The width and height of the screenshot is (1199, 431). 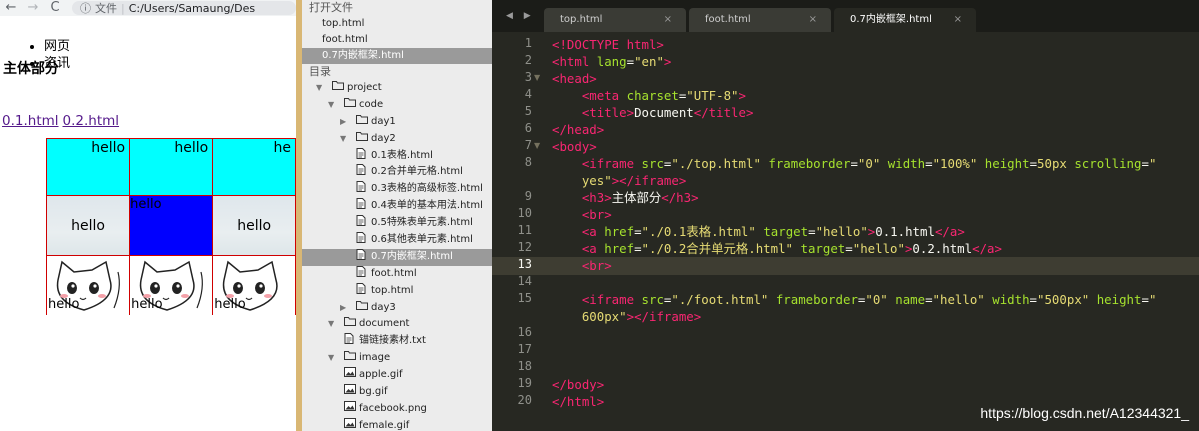 I want to click on watermark: https://blog.csdn.net/A12344321_, so click(x=1084, y=413).